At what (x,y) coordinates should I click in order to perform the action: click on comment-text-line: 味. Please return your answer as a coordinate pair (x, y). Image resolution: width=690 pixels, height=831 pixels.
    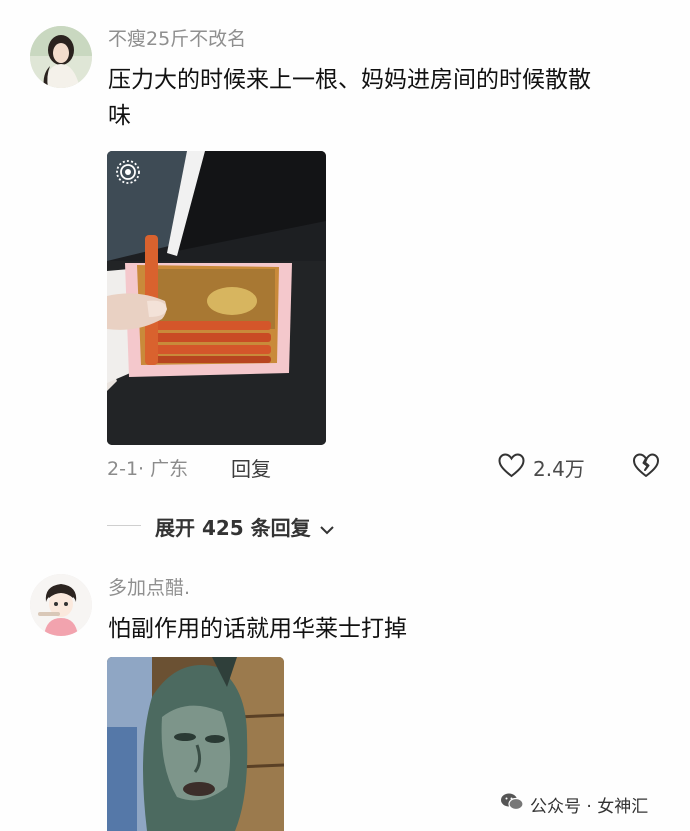
    Looking at the image, I should click on (119, 116).